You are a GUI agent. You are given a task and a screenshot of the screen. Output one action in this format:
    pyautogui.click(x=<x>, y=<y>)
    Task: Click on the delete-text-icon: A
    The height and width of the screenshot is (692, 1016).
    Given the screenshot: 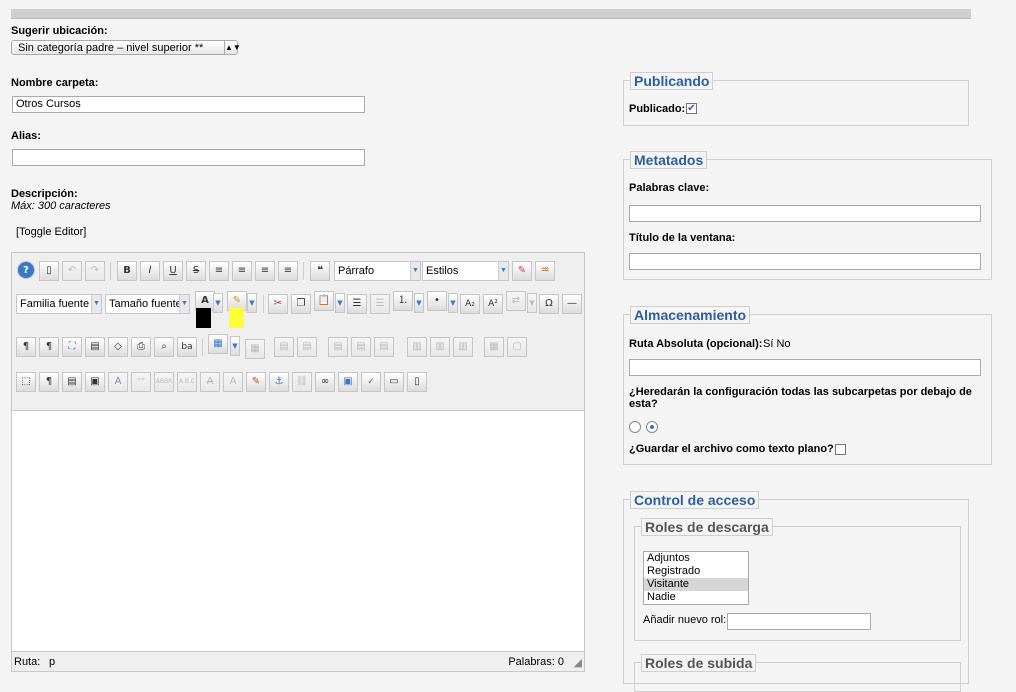 What is the action you would take?
    pyautogui.click(x=210, y=382)
    